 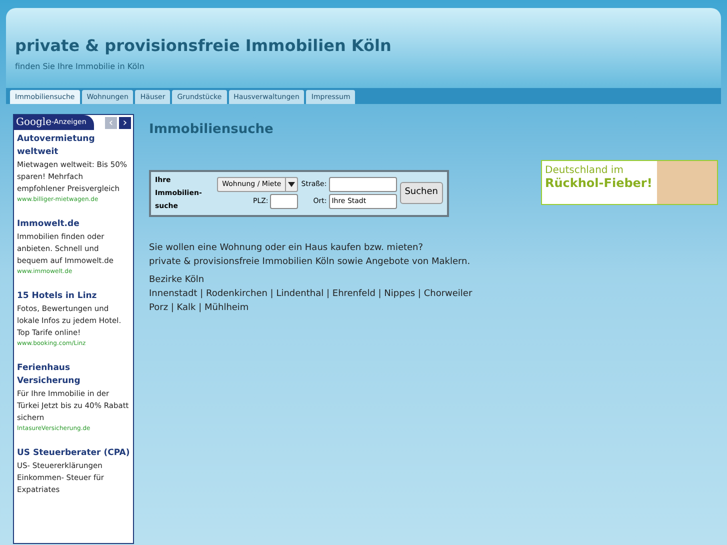 I want to click on photo-placeholder, so click(x=687, y=182).